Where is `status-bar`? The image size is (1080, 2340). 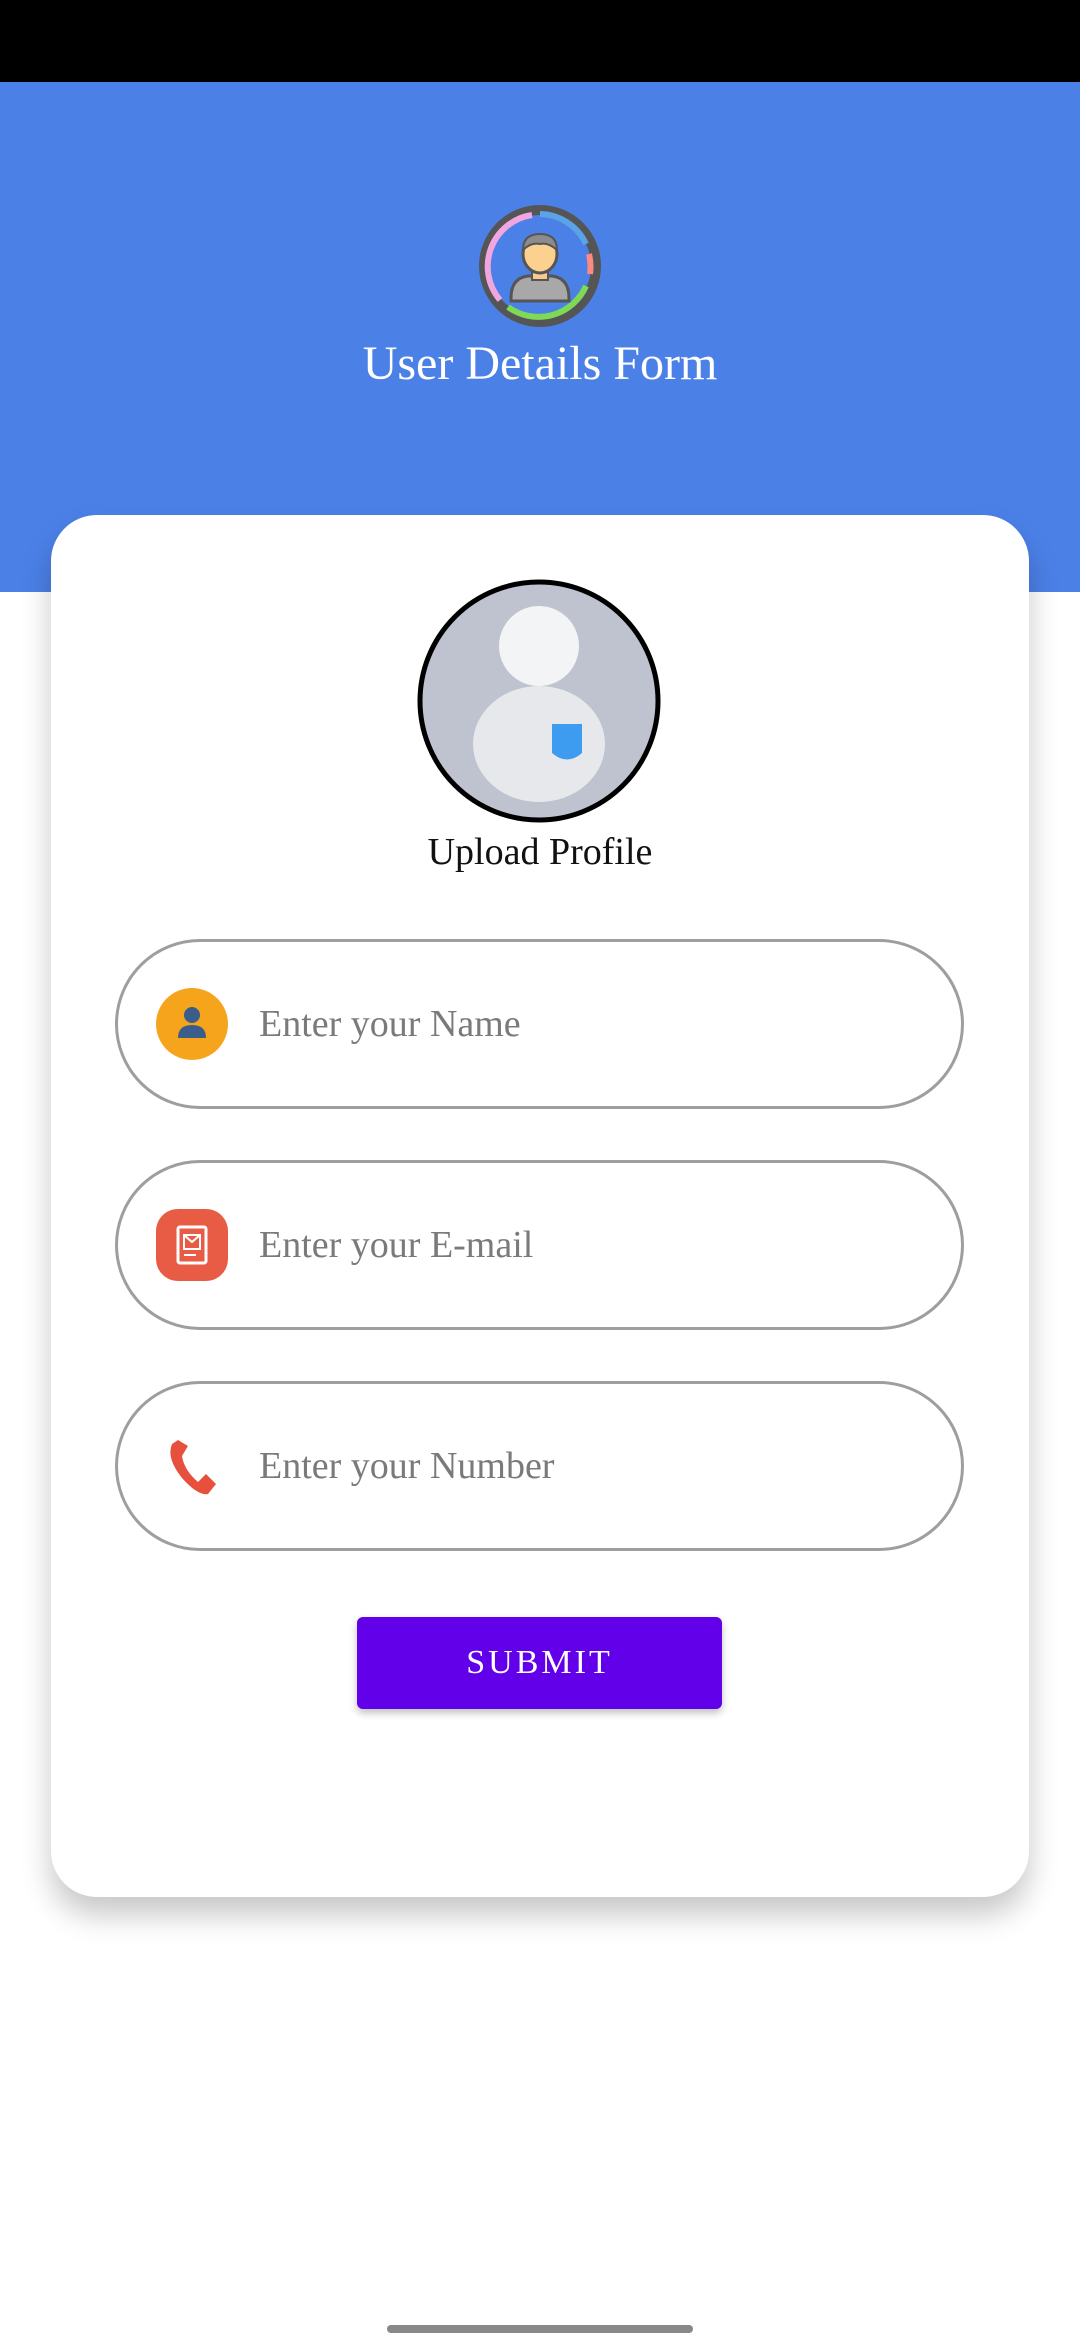
status-bar is located at coordinates (540, 41).